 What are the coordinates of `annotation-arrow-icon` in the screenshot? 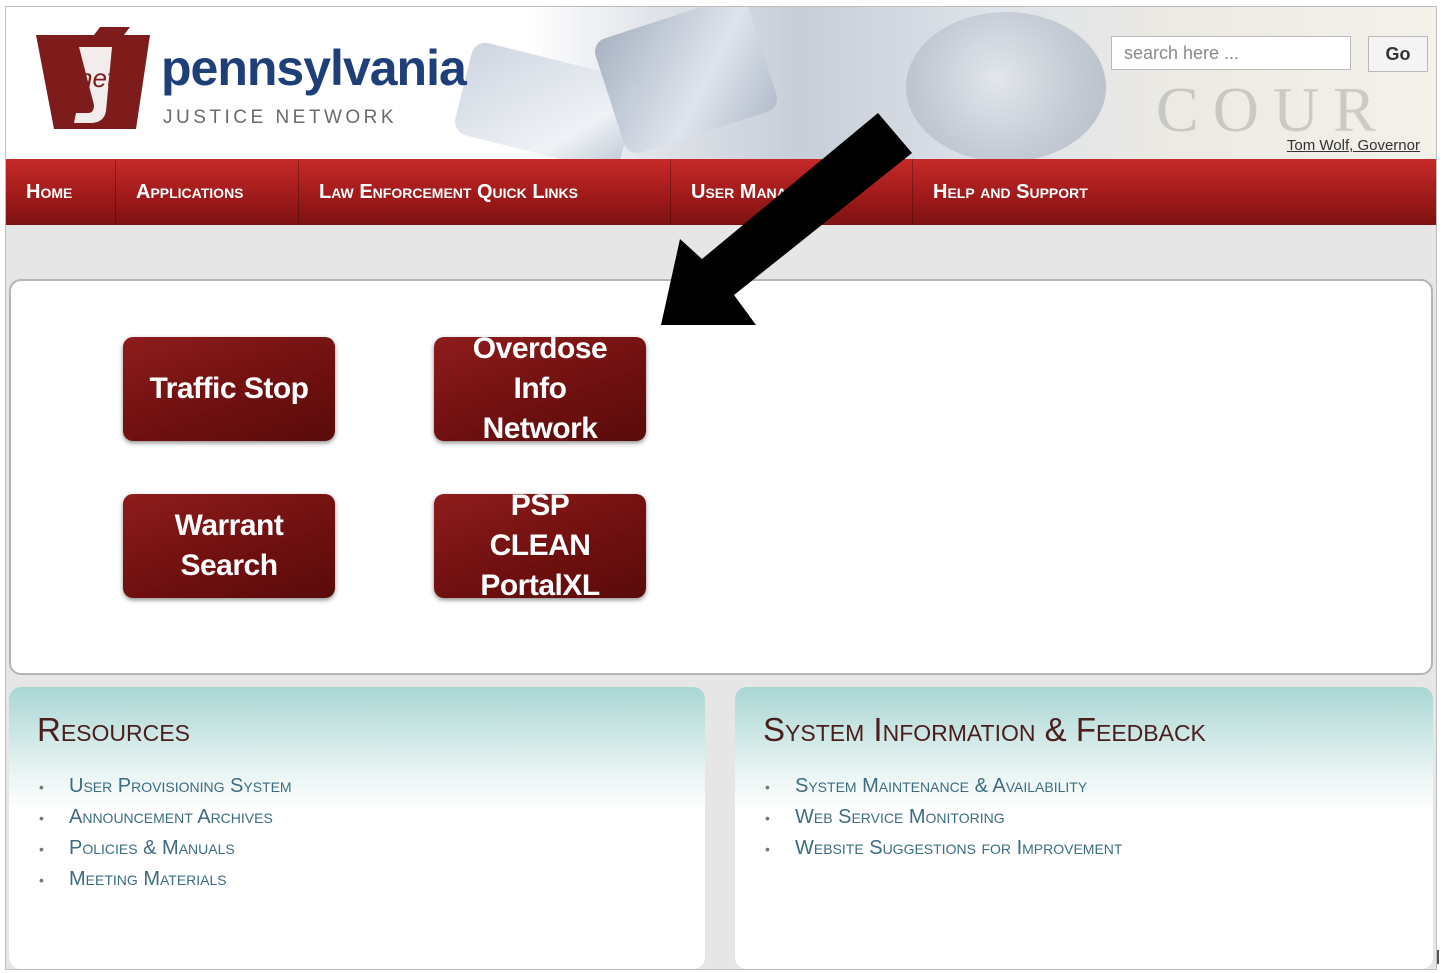 It's located at (786, 219).